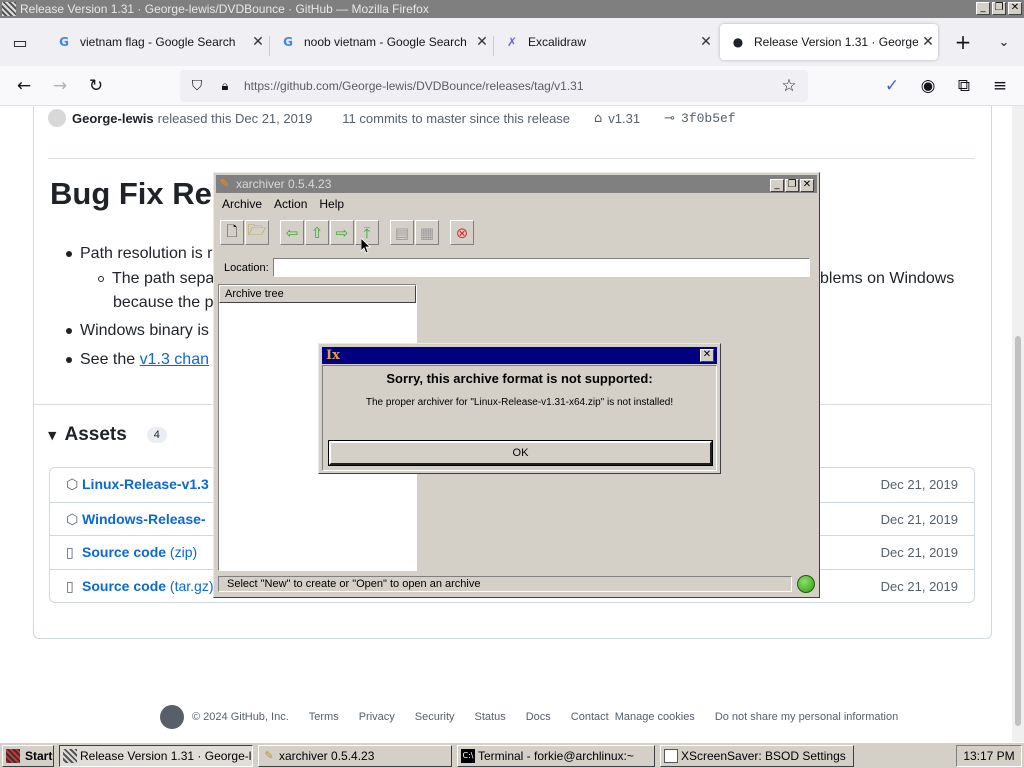  What do you see at coordinates (605, 42) in the screenshot?
I see `tab-excalidraw: ✗ Excalidraw ✕` at bounding box center [605, 42].